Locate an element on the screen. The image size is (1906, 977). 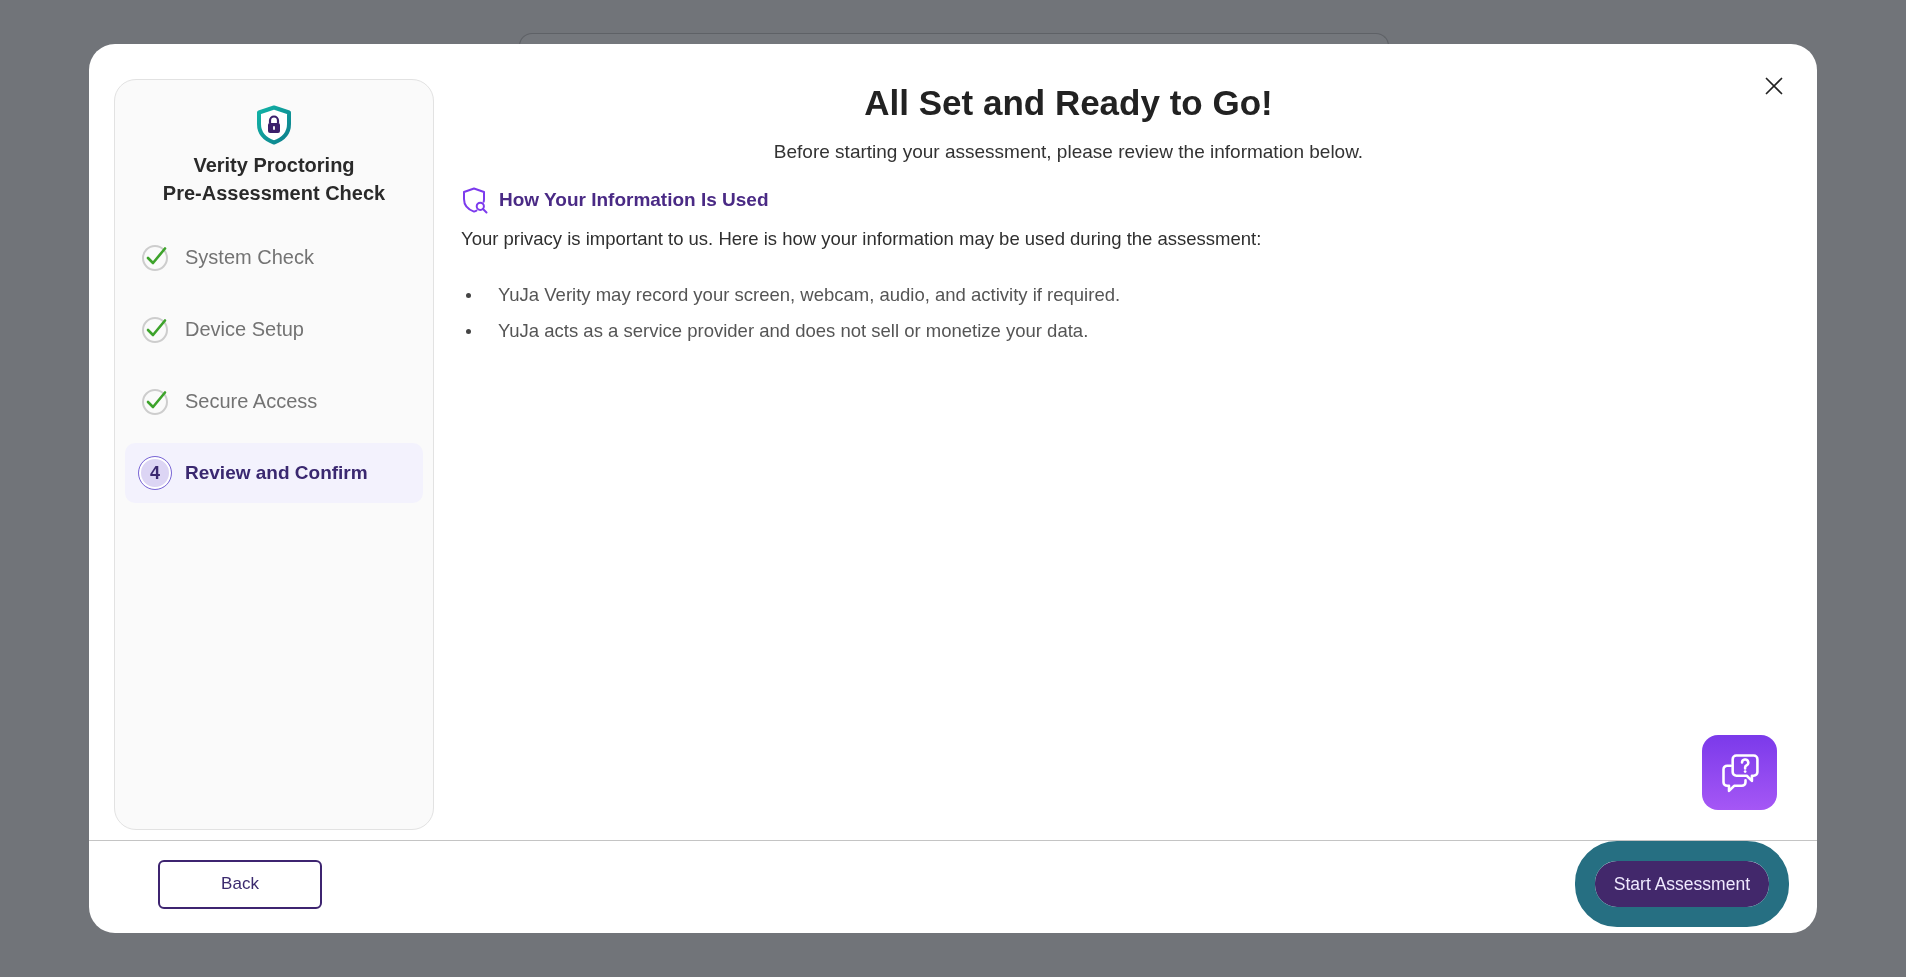
back-button: Back is located at coordinates (240, 884).